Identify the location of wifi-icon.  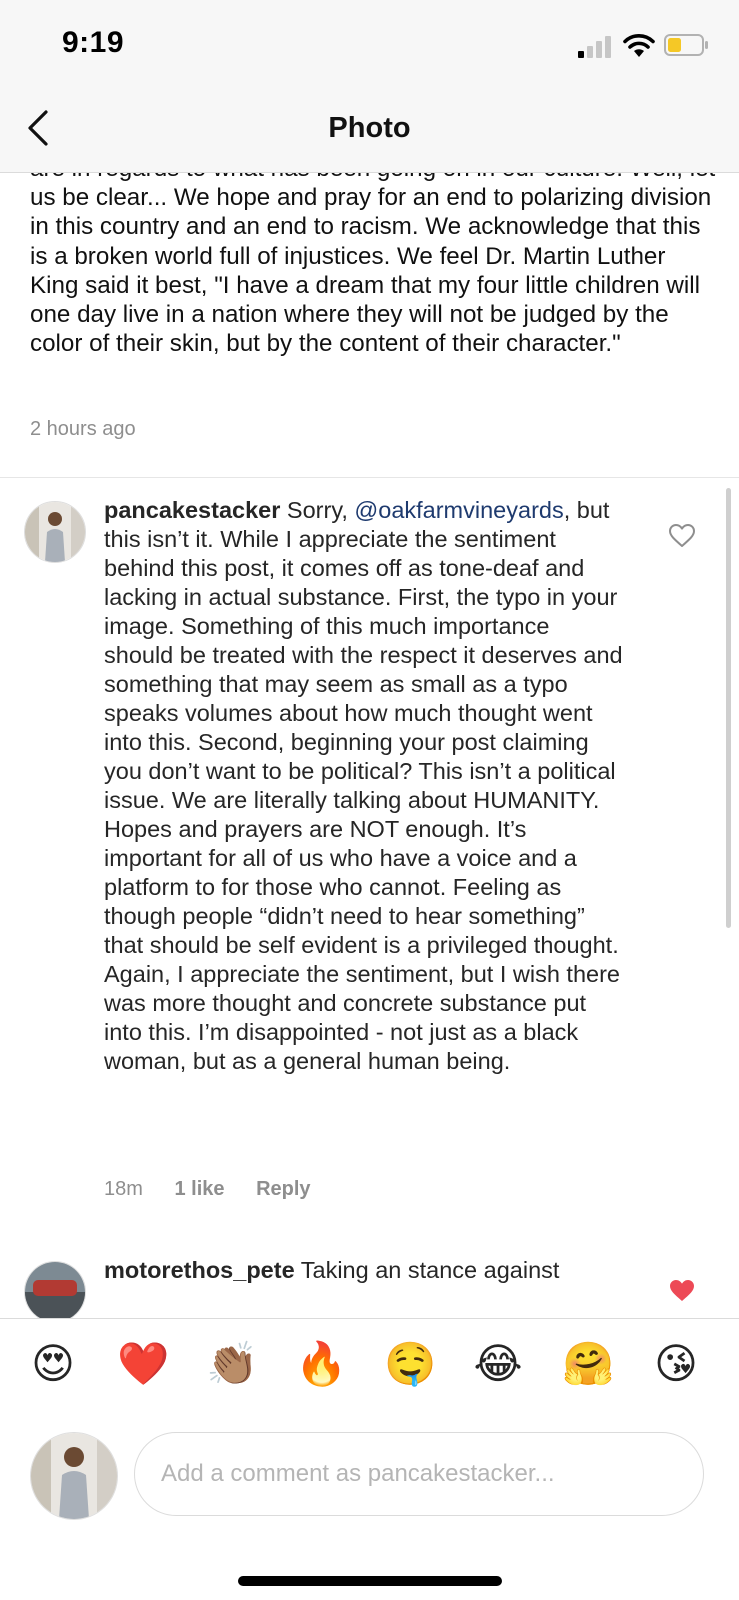
(639, 45).